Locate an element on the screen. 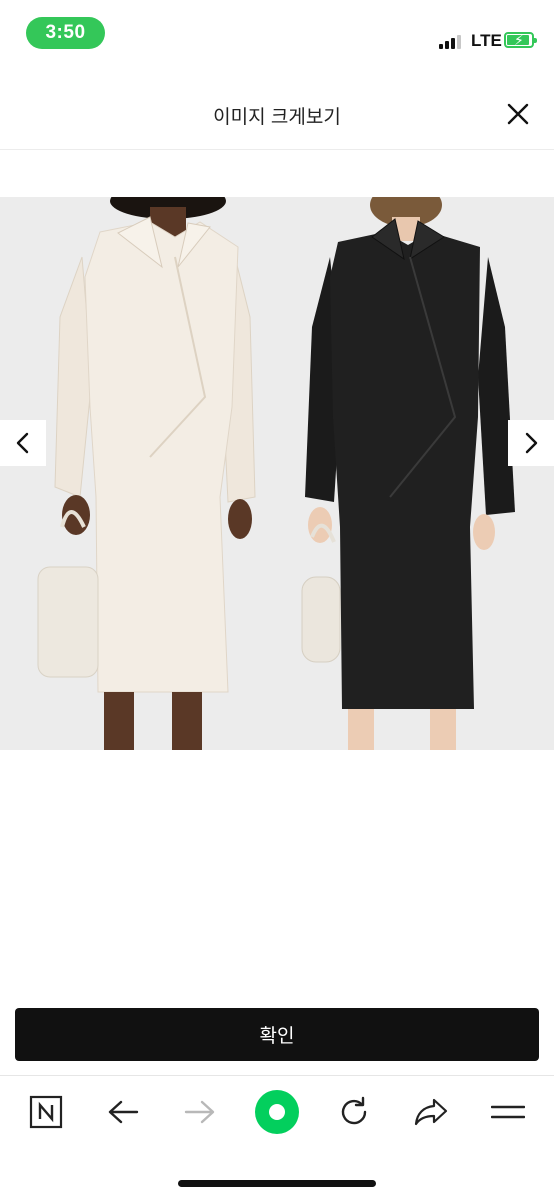 The image size is (554, 1200). back-arrow-icon is located at coordinates (123, 1112).